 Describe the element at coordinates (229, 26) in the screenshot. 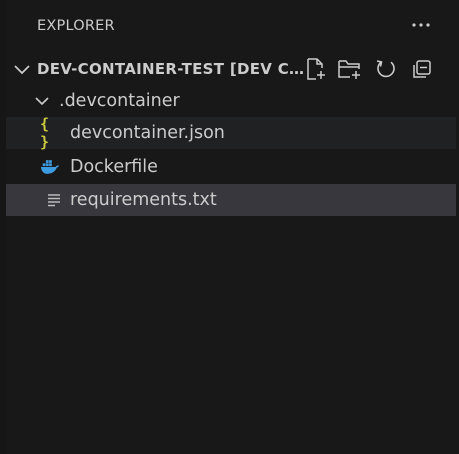

I see `explorer-header: EXPLORER` at that location.